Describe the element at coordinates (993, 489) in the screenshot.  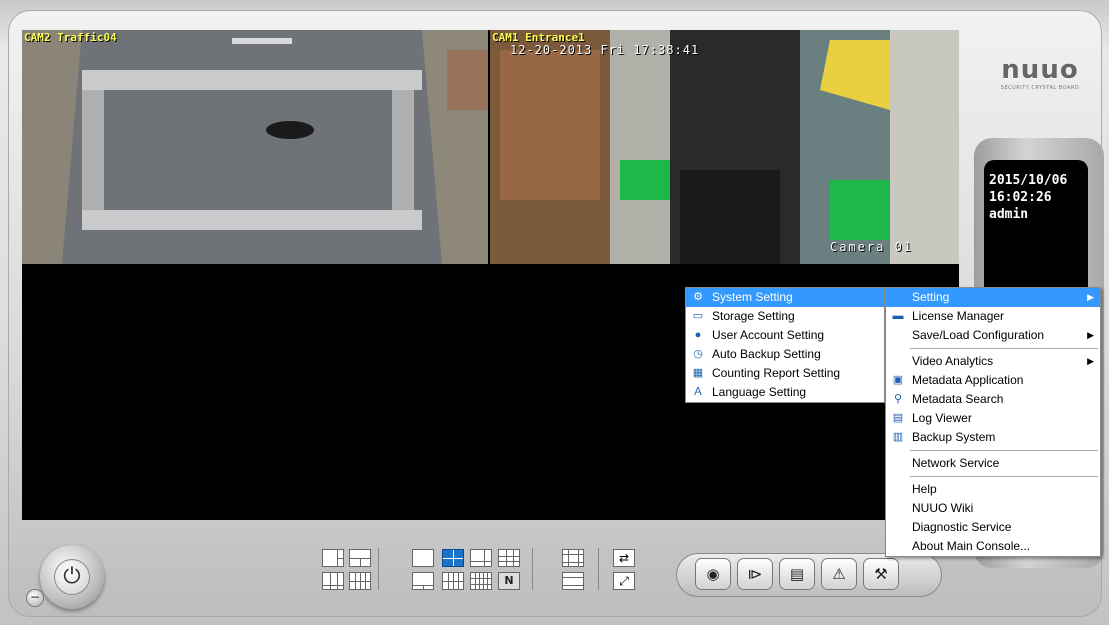
I see `menu-item-help: Help` at that location.